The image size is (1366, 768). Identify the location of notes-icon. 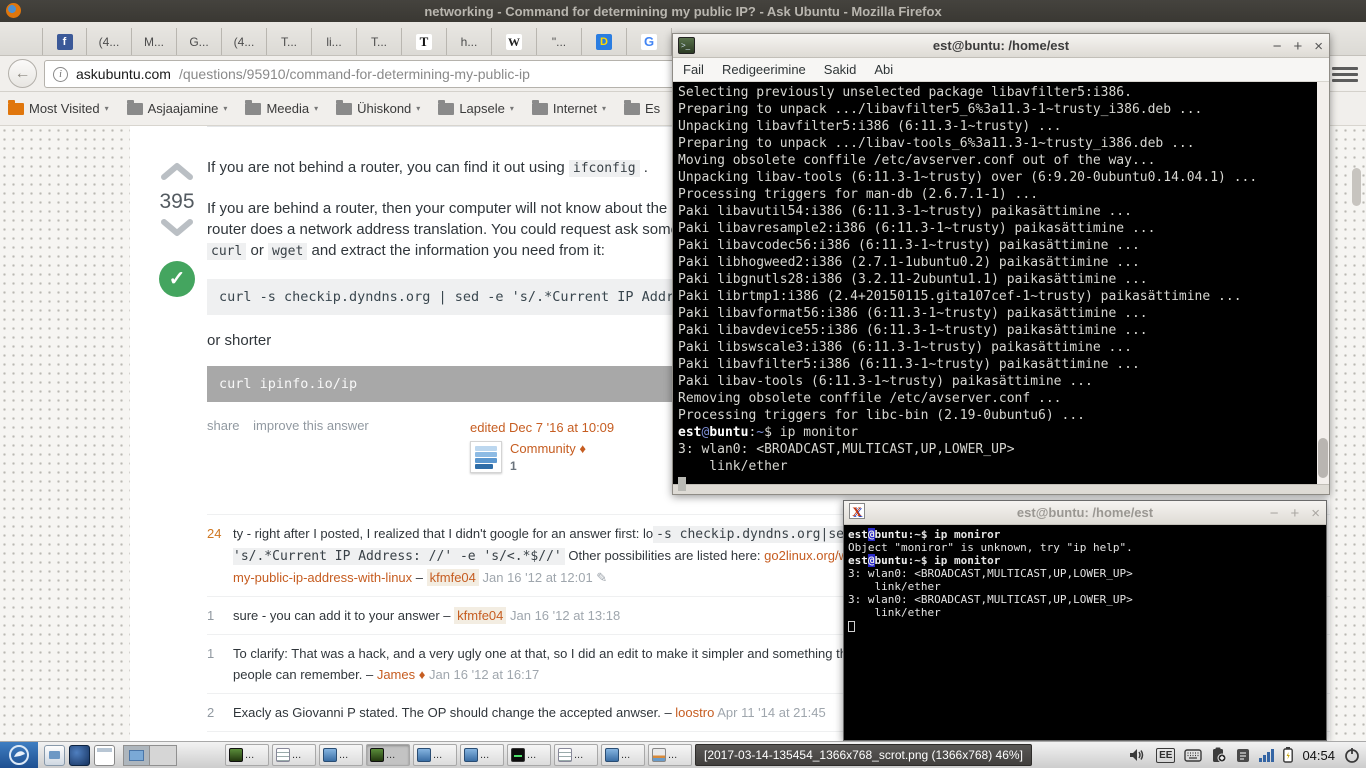
(1243, 755).